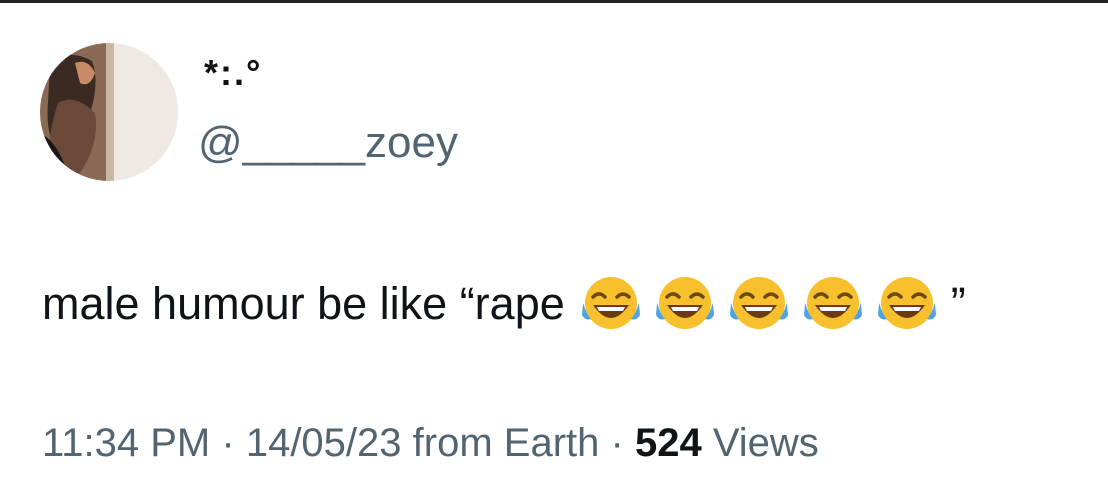 Image resolution: width=1108 pixels, height=490 pixels. I want to click on avatar, so click(109, 112).